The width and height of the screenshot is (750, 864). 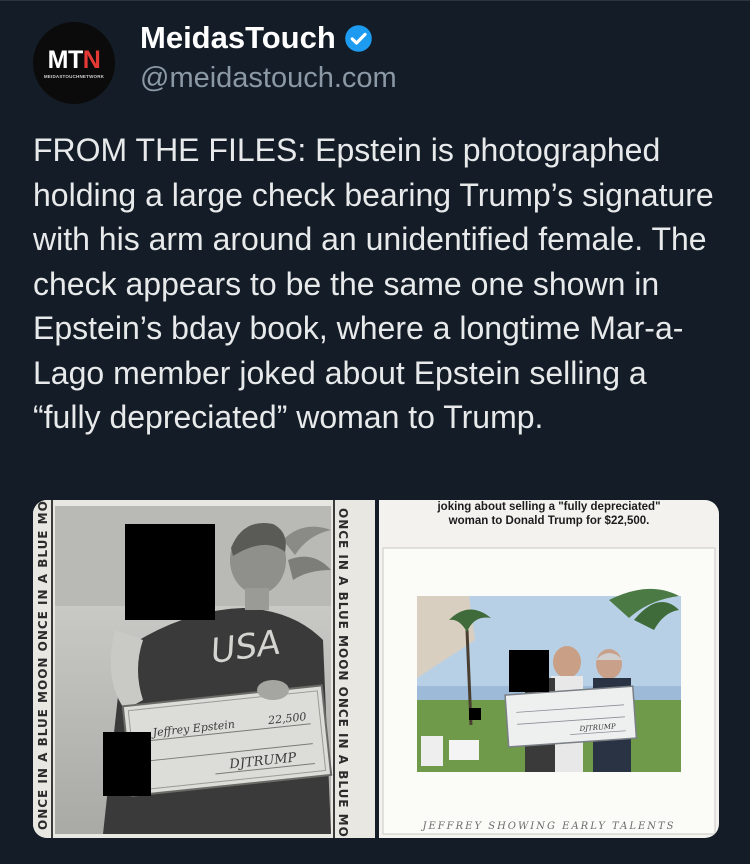 I want to click on photo-right-graphic: DJTRUMP, so click(x=549, y=691).